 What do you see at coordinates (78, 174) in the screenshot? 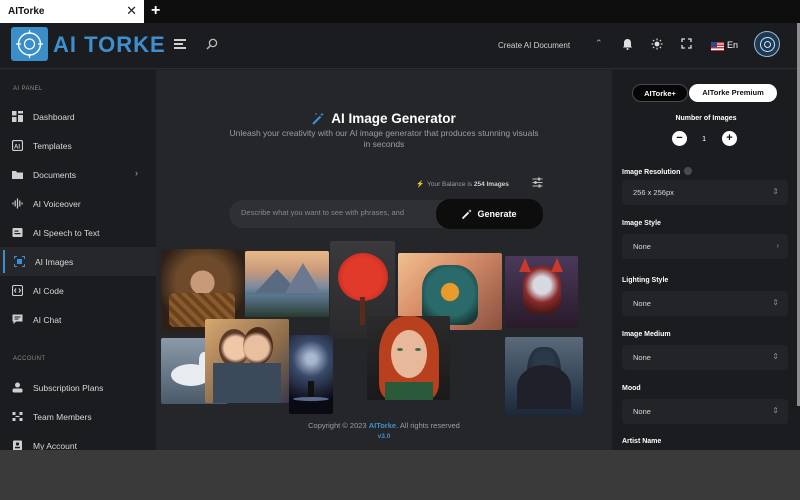
I see `sidebar-item-documents: Documents ›` at bounding box center [78, 174].